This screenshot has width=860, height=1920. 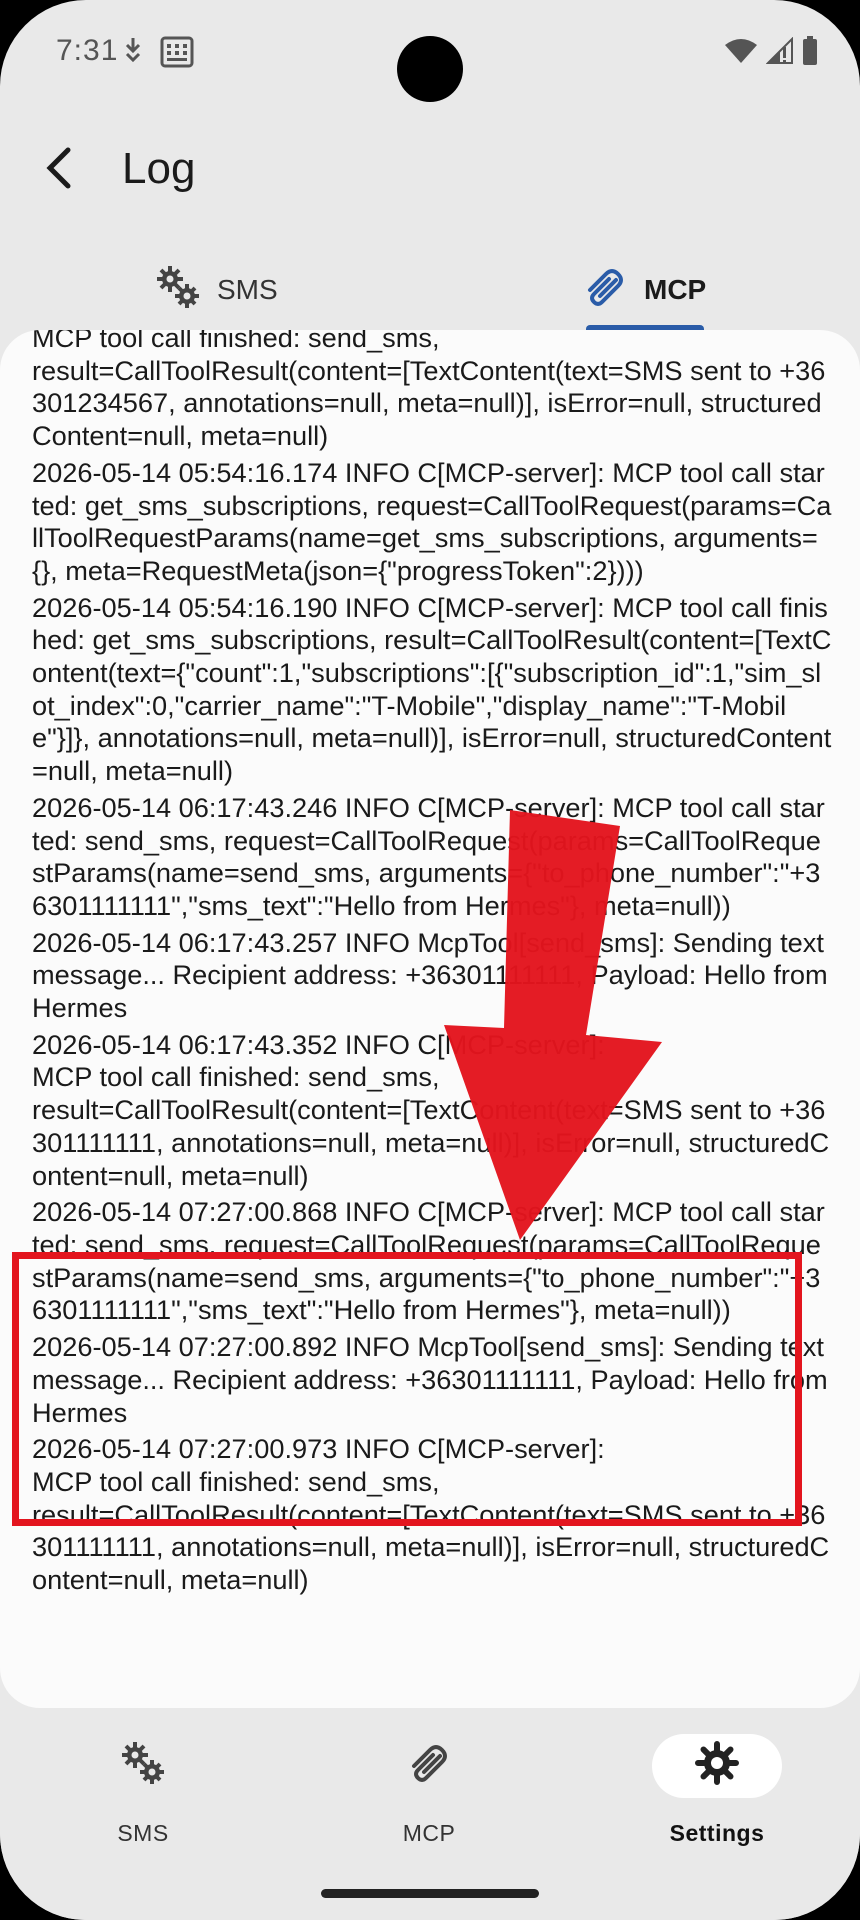 I want to click on nav-label-settings: Settings, so click(x=717, y=1833).